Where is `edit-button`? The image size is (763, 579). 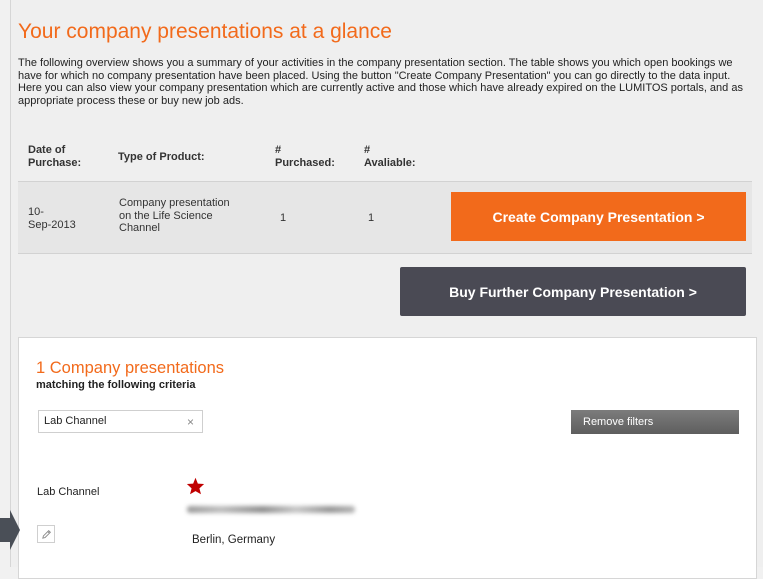
edit-button is located at coordinates (46, 534).